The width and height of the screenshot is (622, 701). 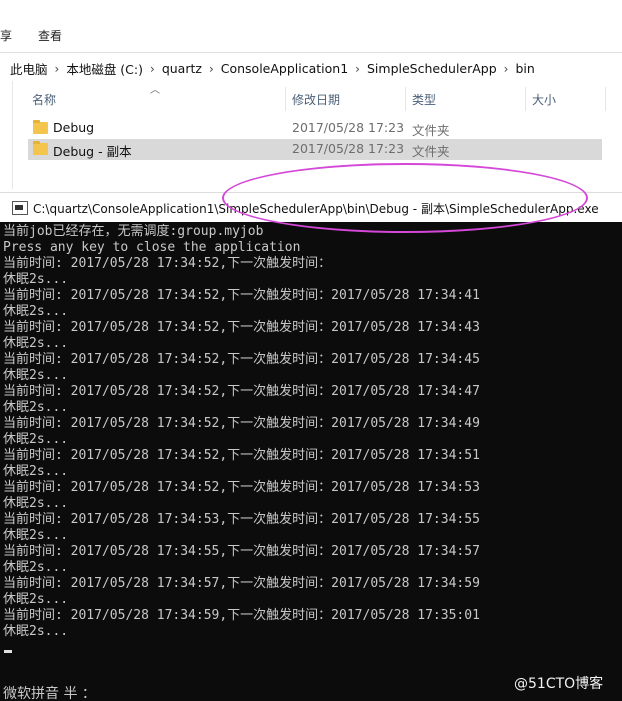 What do you see at coordinates (284, 68) in the screenshot?
I see `breadcrumb-consoleapplication1: ConsoleApplication1` at bounding box center [284, 68].